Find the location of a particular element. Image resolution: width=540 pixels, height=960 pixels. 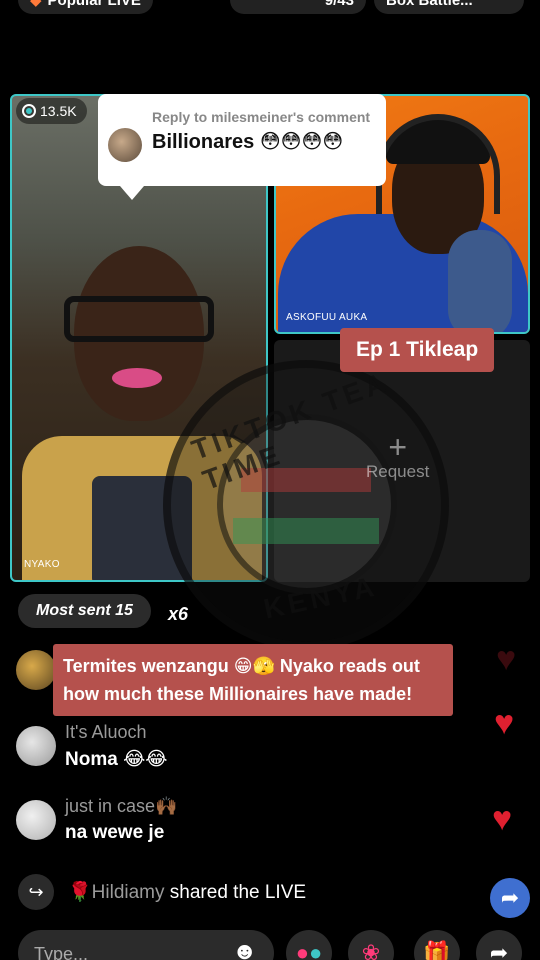

flame-icon: ◆ is located at coordinates (36, 4).